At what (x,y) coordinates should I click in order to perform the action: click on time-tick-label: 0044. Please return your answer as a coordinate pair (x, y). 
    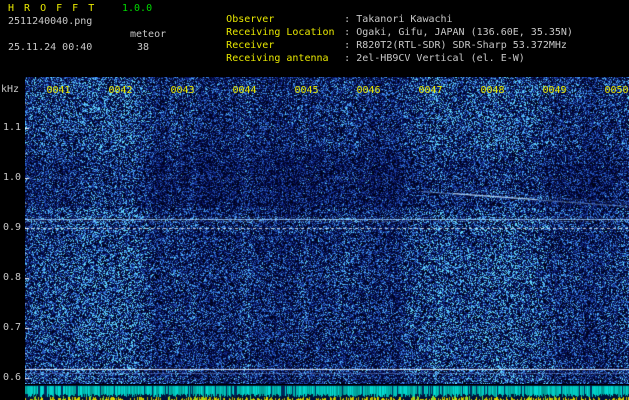
    Looking at the image, I should click on (244, 90).